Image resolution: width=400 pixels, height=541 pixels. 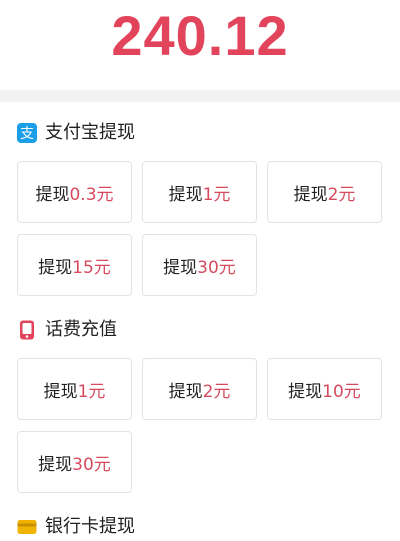 I want to click on phone-option-1: 提现 1元, so click(x=74, y=389).